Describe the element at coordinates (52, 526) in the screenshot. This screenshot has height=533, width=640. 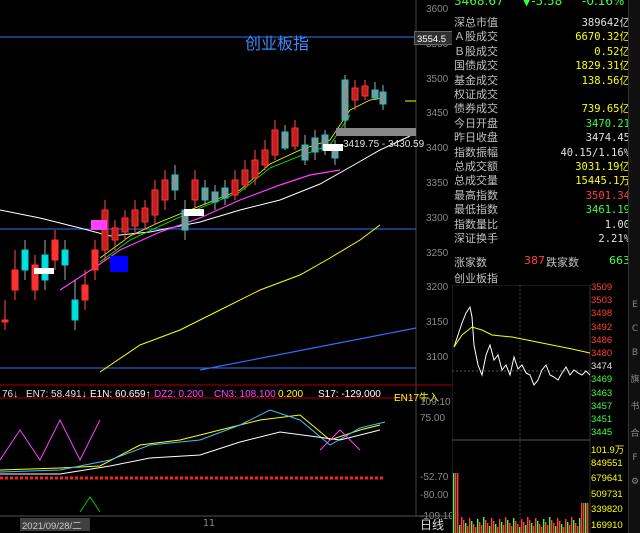
I see `date-label: 2021/09/28/二` at that location.